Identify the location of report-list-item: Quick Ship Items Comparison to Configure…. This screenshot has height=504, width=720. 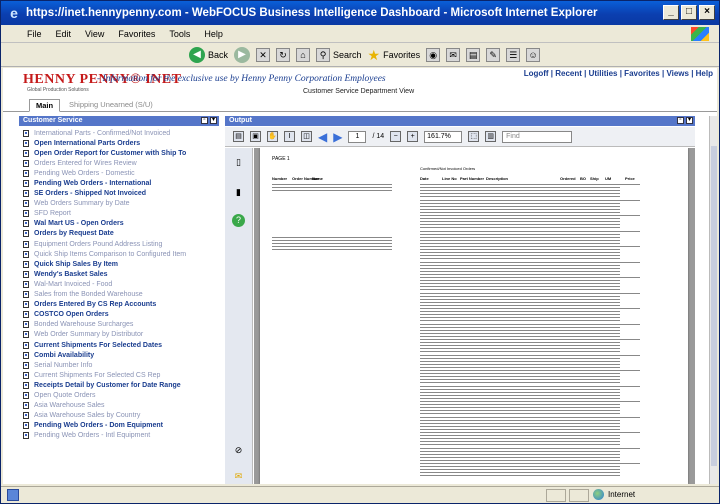
(119, 254).